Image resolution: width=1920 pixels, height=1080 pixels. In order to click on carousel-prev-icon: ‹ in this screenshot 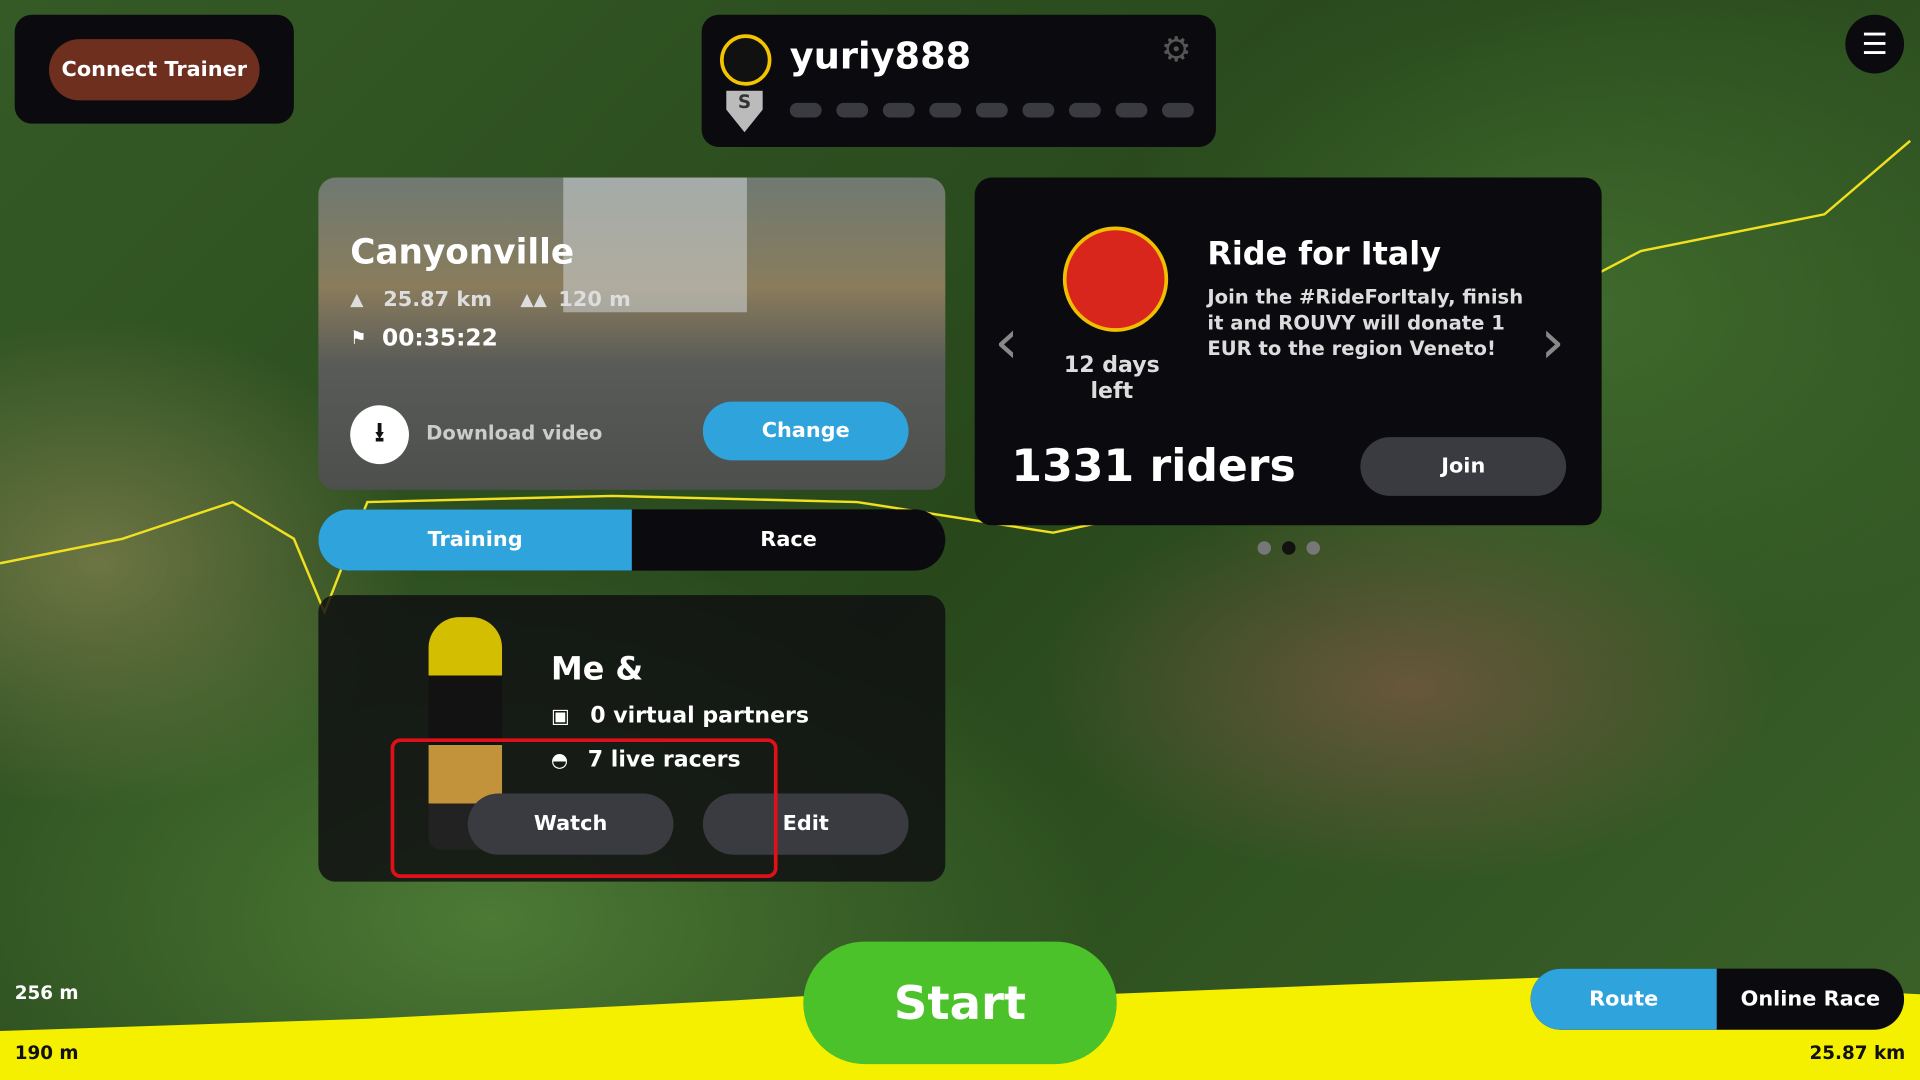, I will do `click(1006, 341)`.